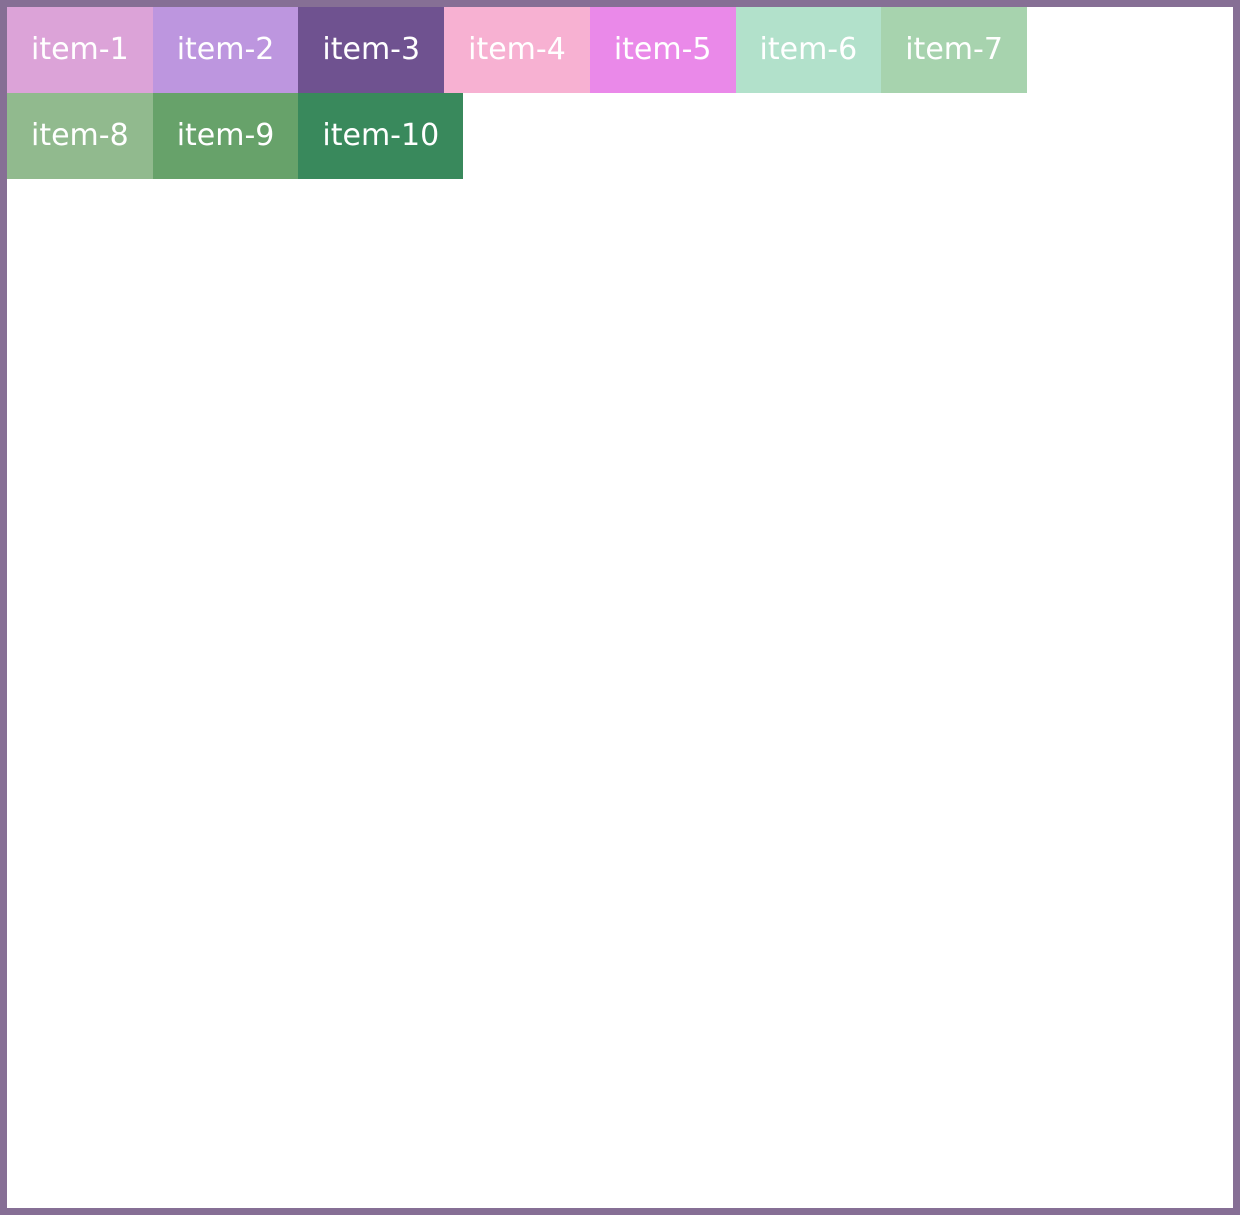 This screenshot has width=1240, height=1215. What do you see at coordinates (80, 50) in the screenshot?
I see `flex-item-1: item-1` at bounding box center [80, 50].